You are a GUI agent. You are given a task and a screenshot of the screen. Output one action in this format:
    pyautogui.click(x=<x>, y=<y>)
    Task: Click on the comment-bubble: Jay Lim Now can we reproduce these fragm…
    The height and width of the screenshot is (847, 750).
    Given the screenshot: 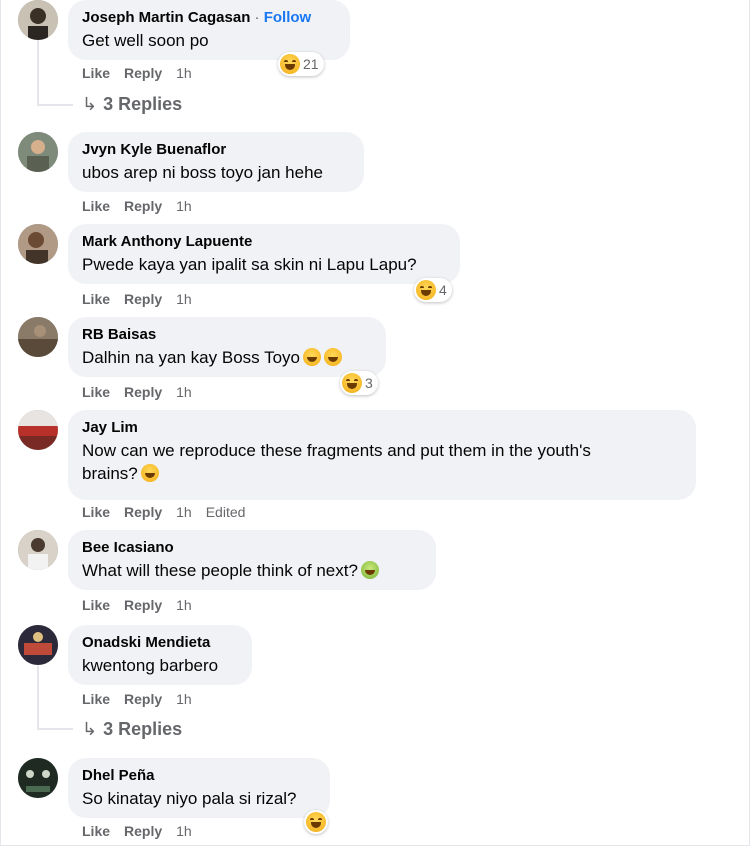 What is the action you would take?
    pyautogui.click(x=382, y=455)
    